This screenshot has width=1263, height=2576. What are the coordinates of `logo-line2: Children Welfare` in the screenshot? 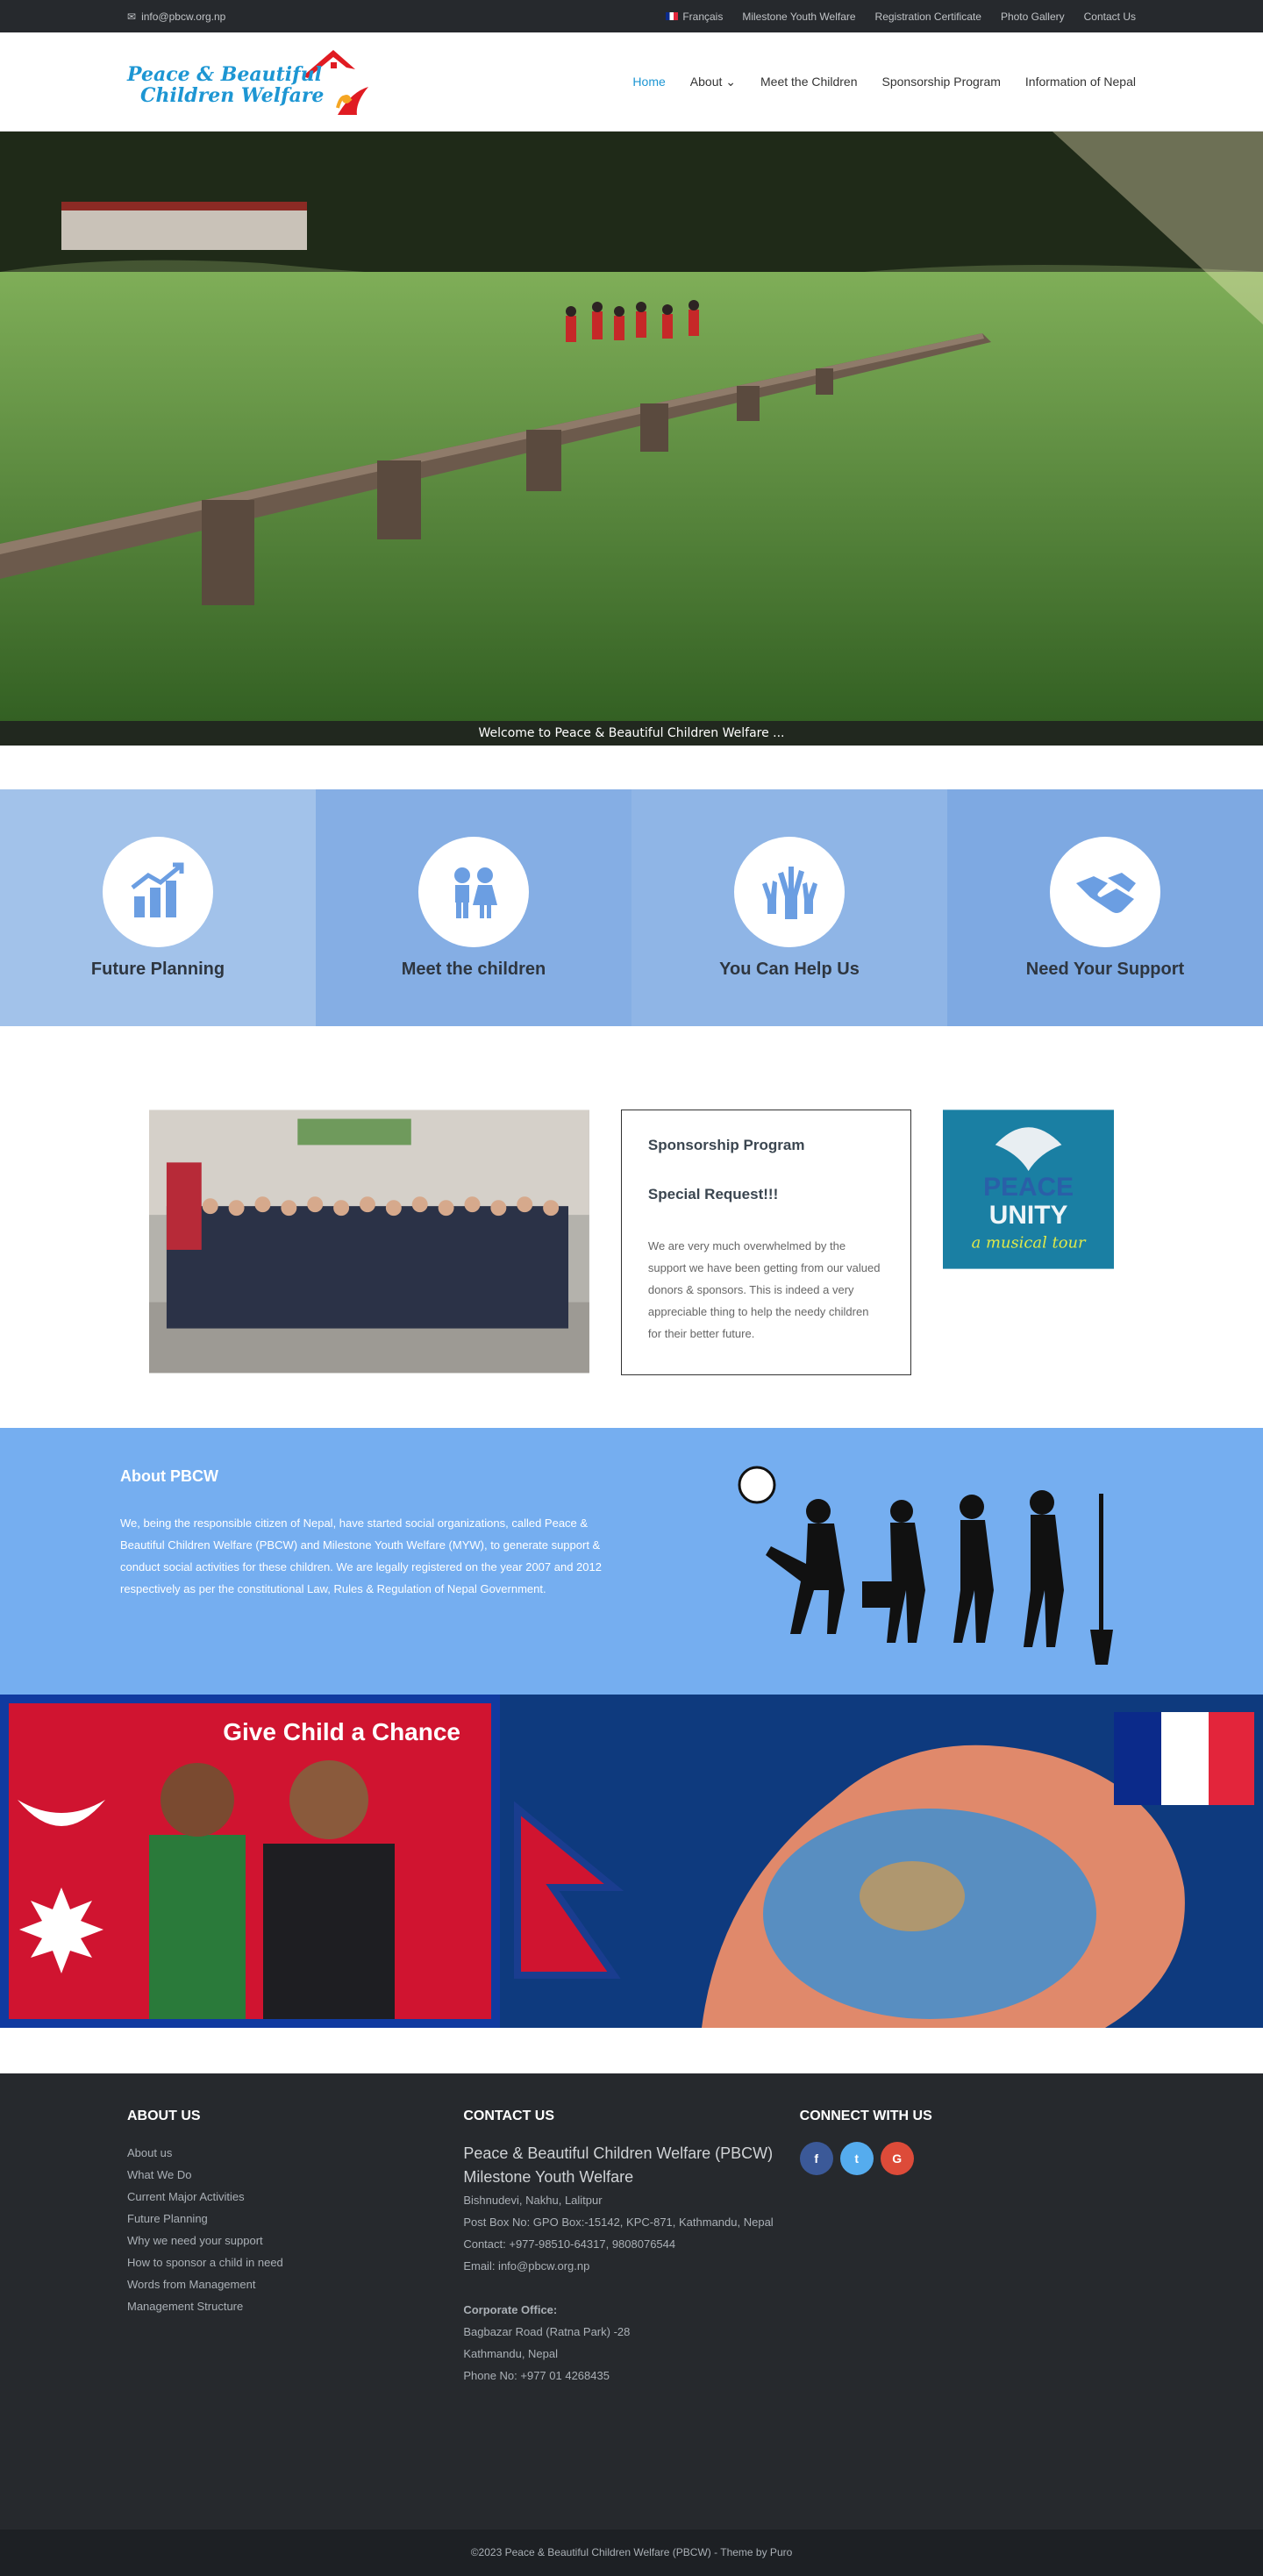 It's located at (232, 96).